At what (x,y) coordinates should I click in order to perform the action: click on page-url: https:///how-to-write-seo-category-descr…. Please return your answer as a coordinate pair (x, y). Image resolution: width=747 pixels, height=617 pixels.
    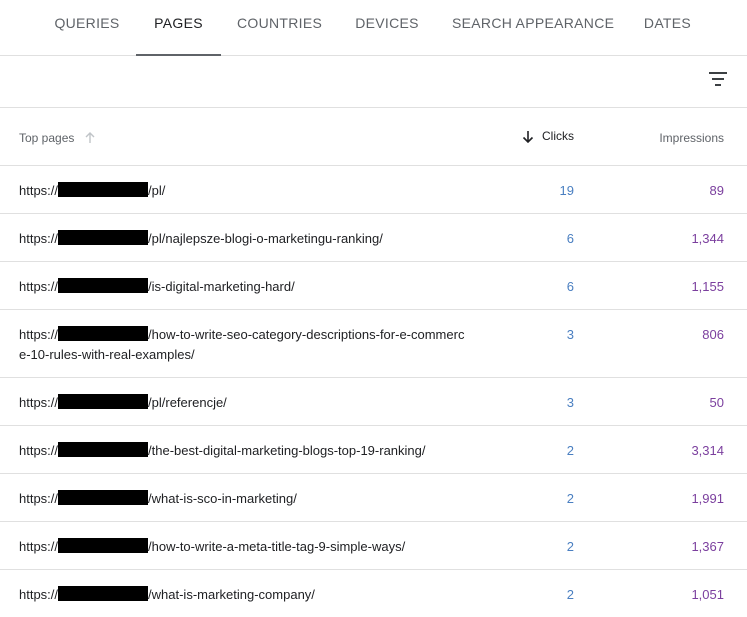
    Looking at the image, I should click on (244, 345).